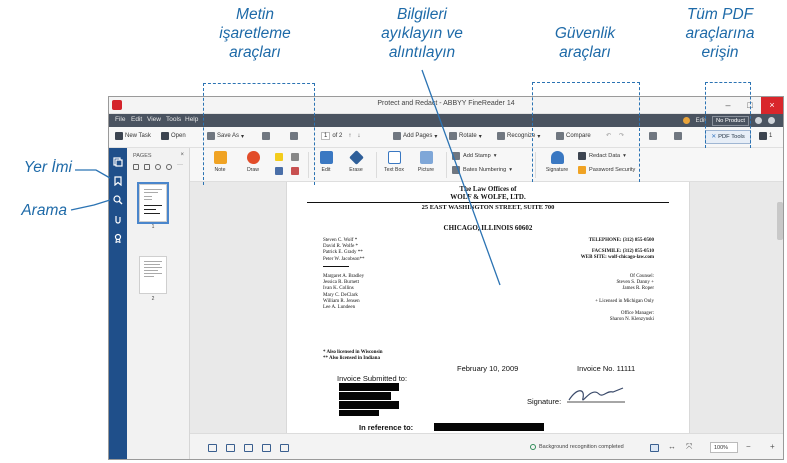 This screenshot has height=463, width=787. Describe the element at coordinates (672, 446) in the screenshot. I see `fit-width-zoom-icon: ↔` at that location.